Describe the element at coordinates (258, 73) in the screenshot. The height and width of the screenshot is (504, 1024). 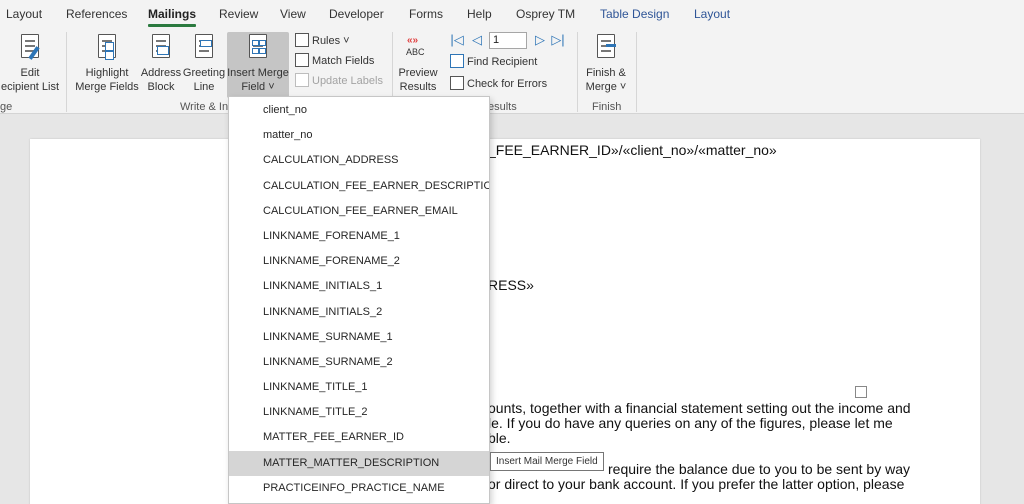
I see `insert-merge-field-label-1: Insert Merge` at that location.